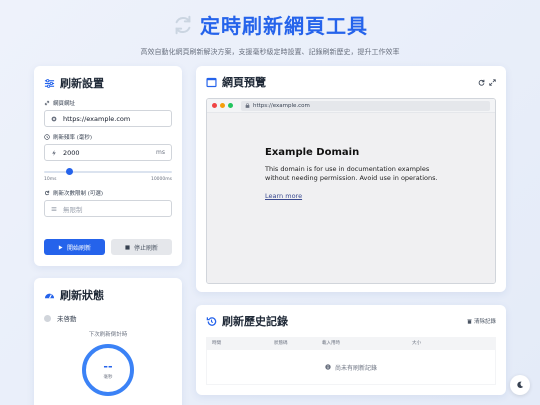 This screenshot has height=405, width=540. What do you see at coordinates (183, 24) in the screenshot?
I see `refresh-logo-icon` at bounding box center [183, 24].